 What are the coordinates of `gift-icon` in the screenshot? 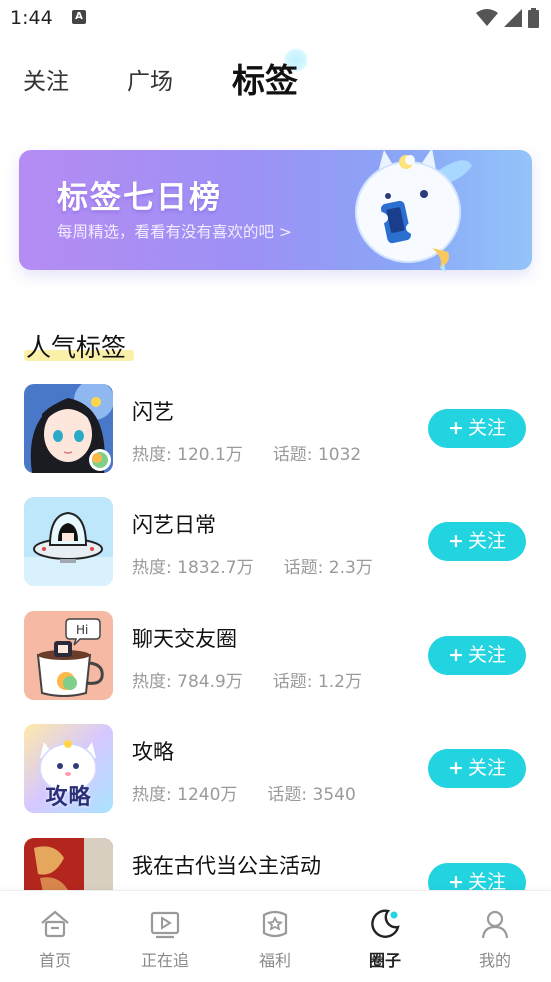 It's located at (275, 924).